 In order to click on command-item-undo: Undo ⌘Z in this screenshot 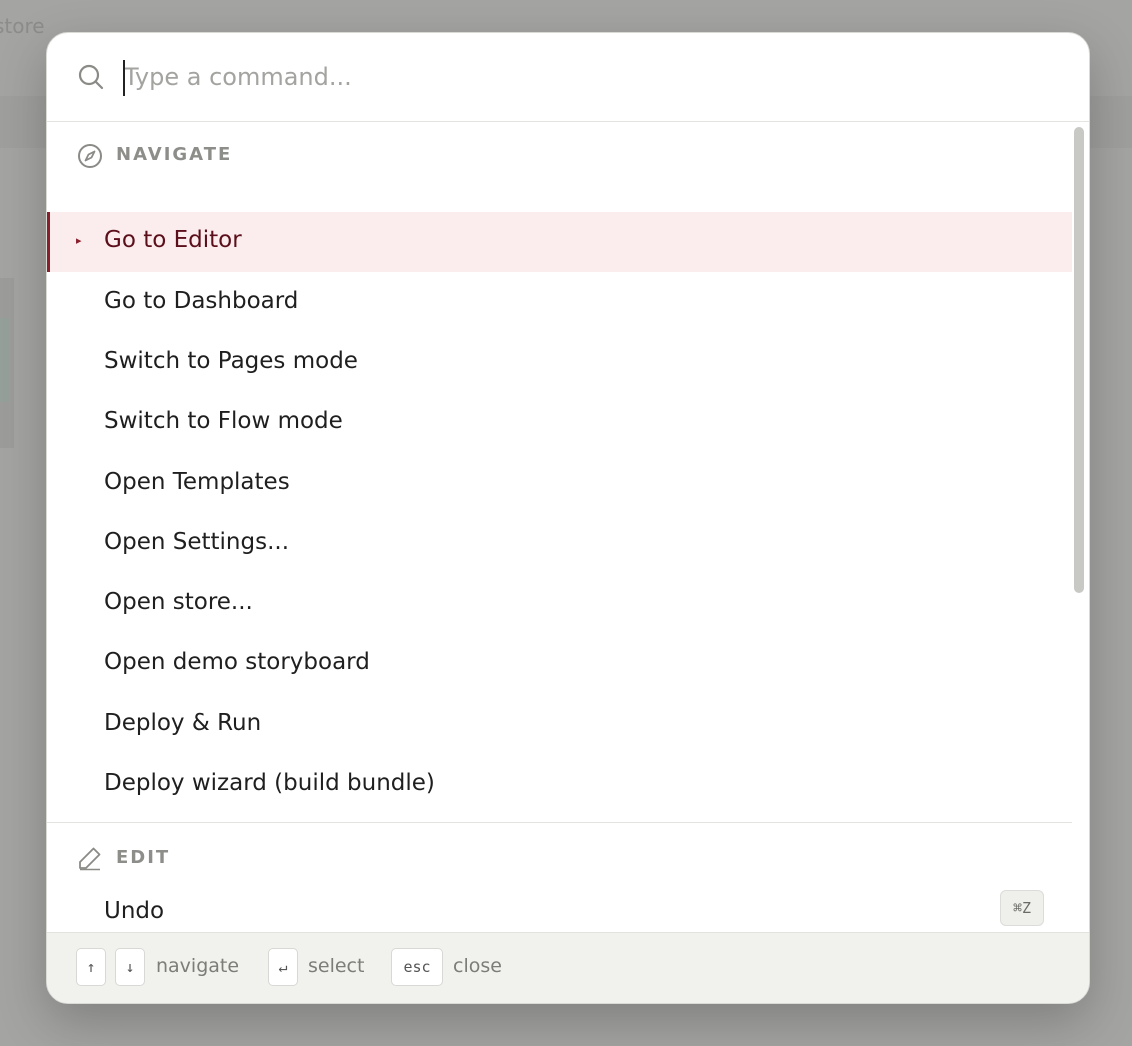, I will do `click(559, 908)`.